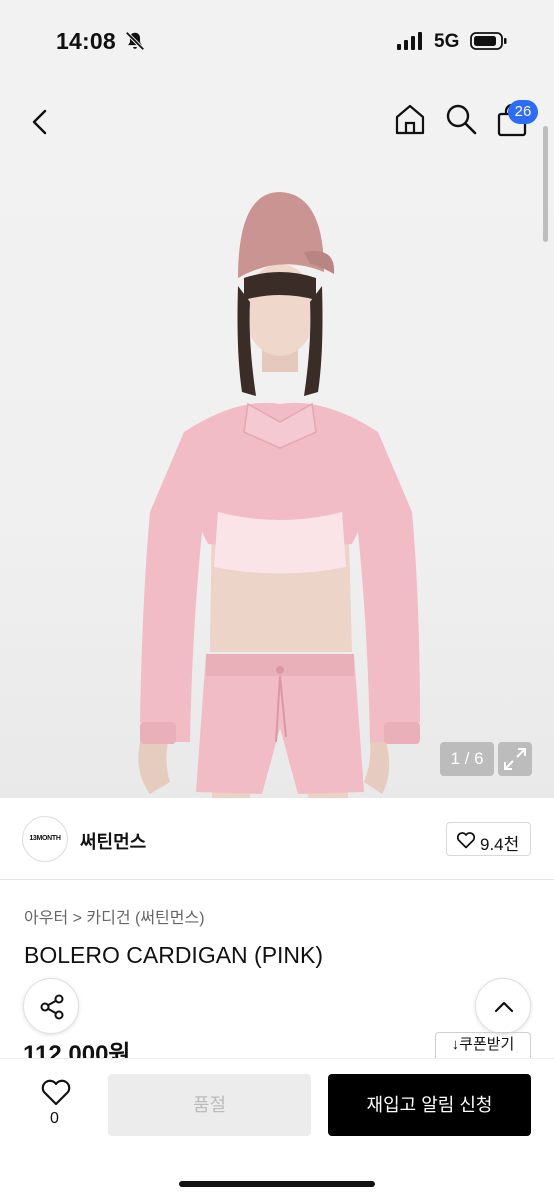  Describe the element at coordinates (45, 839) in the screenshot. I see `brand-logo: 13MONTH` at that location.